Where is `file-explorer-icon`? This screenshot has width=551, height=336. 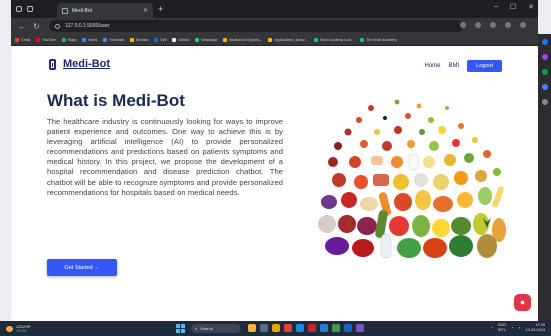 file-explorer-icon is located at coordinates (276, 328).